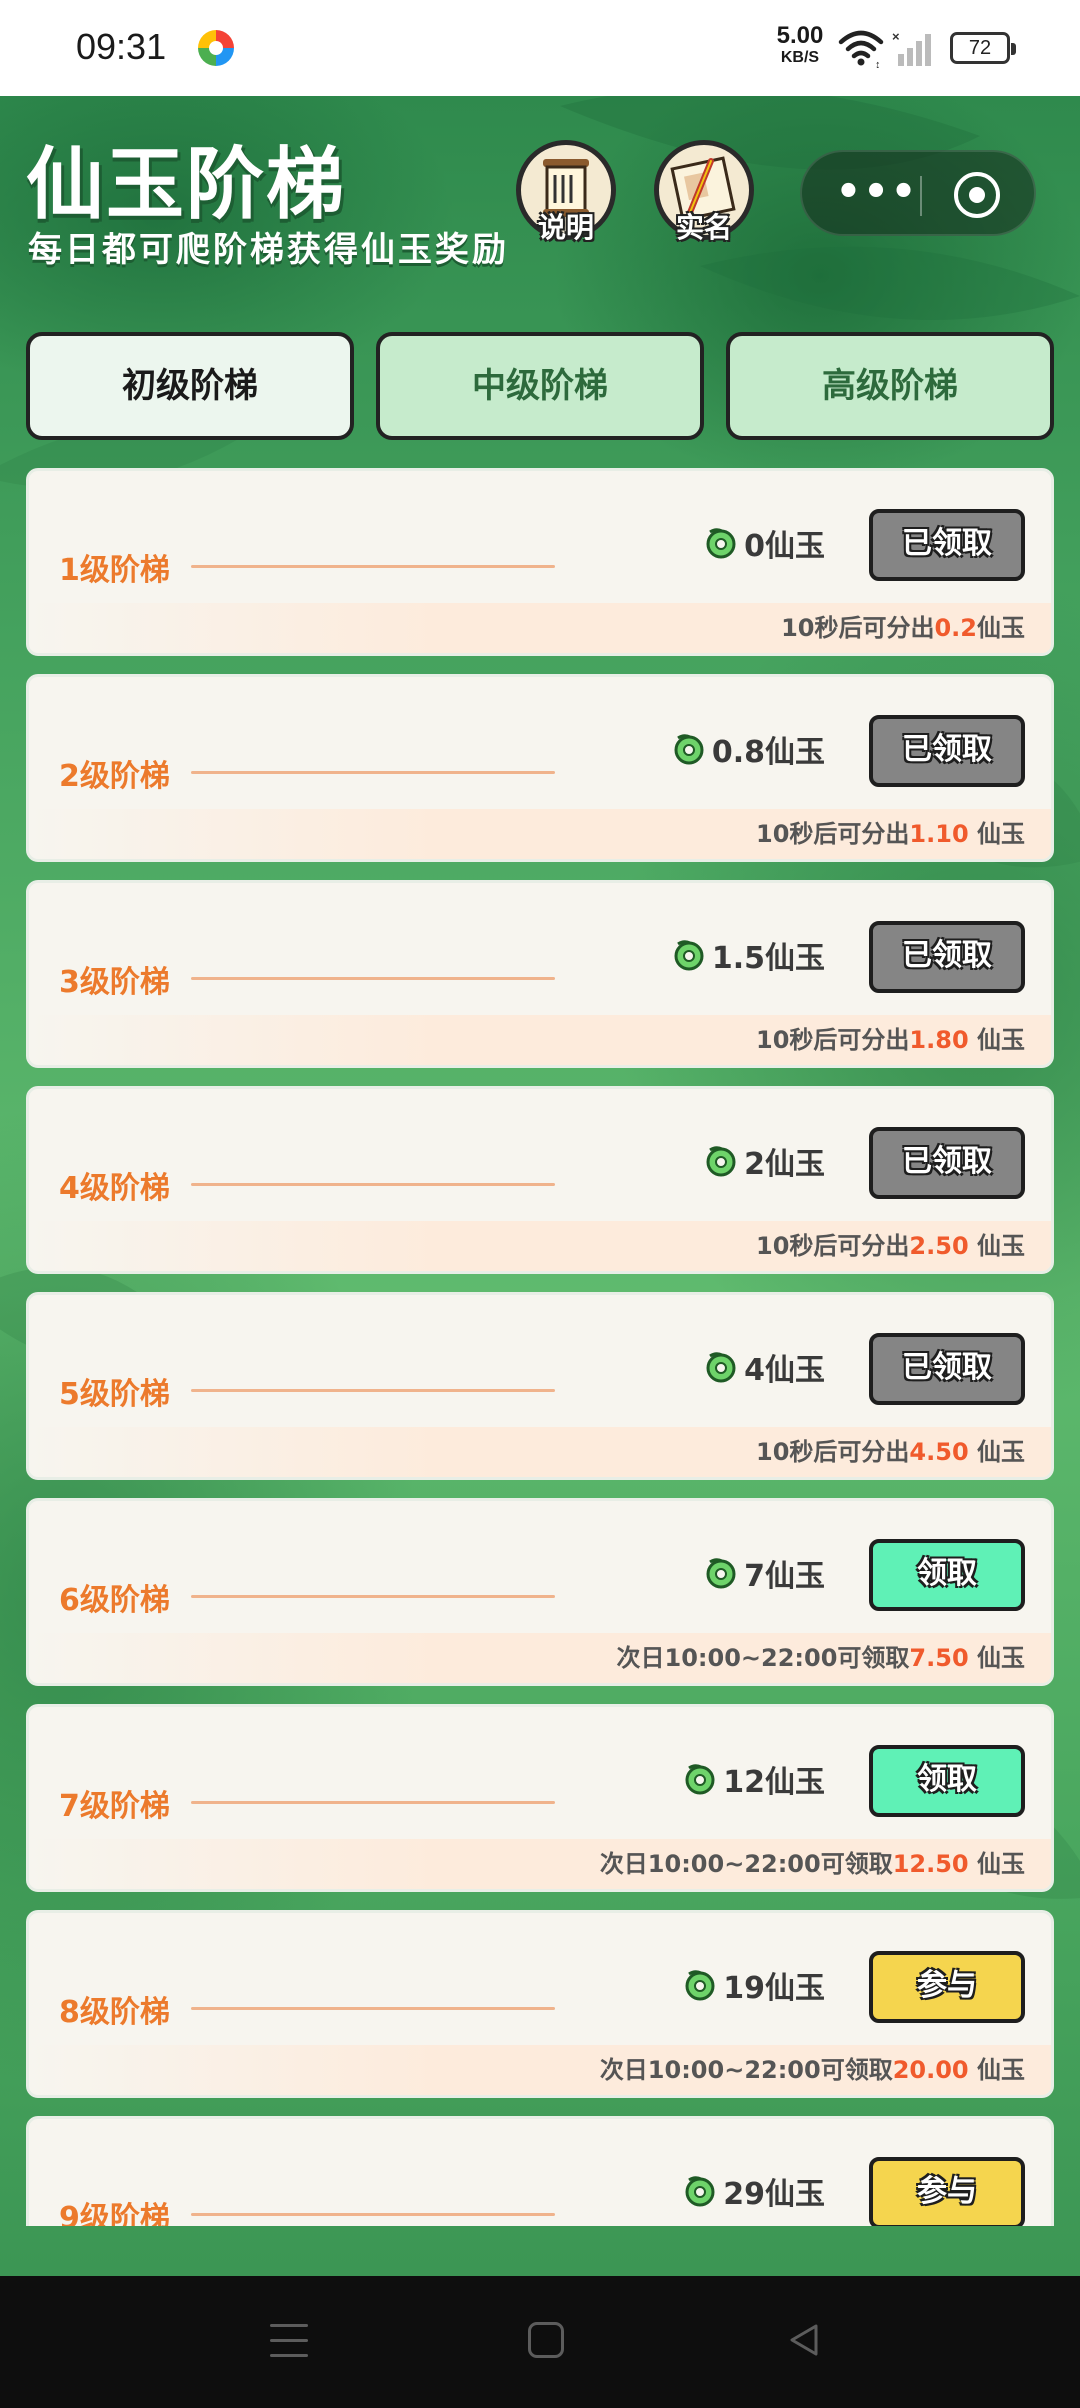  What do you see at coordinates (114, 1806) in the screenshot?
I see `level-label: 7级阶梯` at bounding box center [114, 1806].